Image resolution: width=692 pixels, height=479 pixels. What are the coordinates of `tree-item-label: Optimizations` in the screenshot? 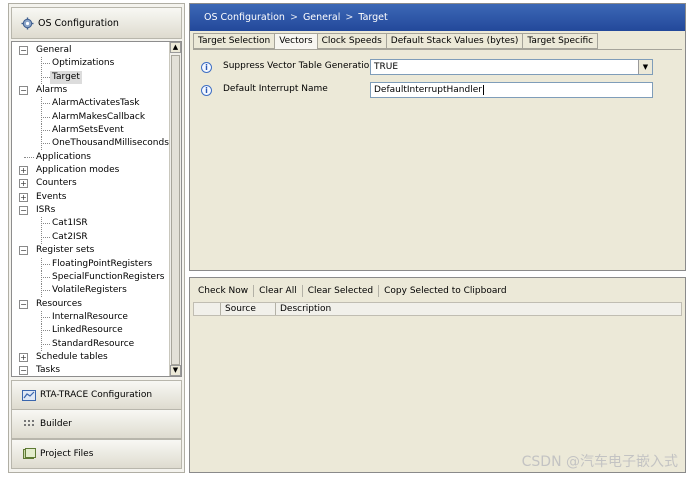 It's located at (83, 63).